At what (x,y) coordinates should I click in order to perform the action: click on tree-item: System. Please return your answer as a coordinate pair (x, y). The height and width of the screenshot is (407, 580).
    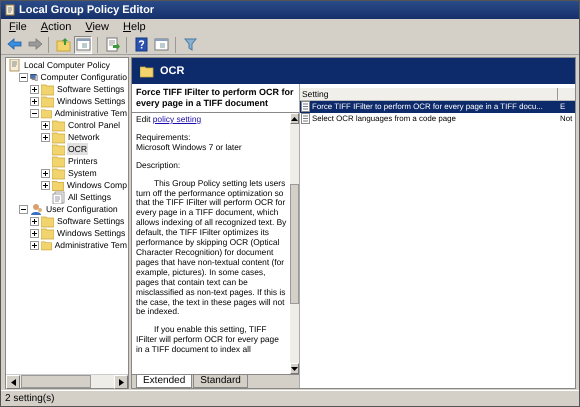
    Looking at the image, I should click on (82, 173).